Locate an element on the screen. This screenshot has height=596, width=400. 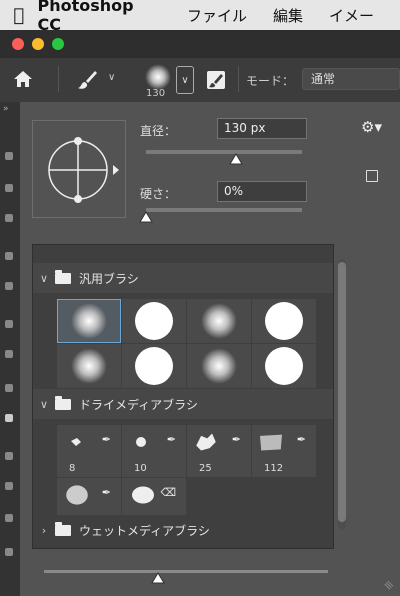
brush-group-dry-media: ∨ ドライメディアブラシ is located at coordinates (183, 404).